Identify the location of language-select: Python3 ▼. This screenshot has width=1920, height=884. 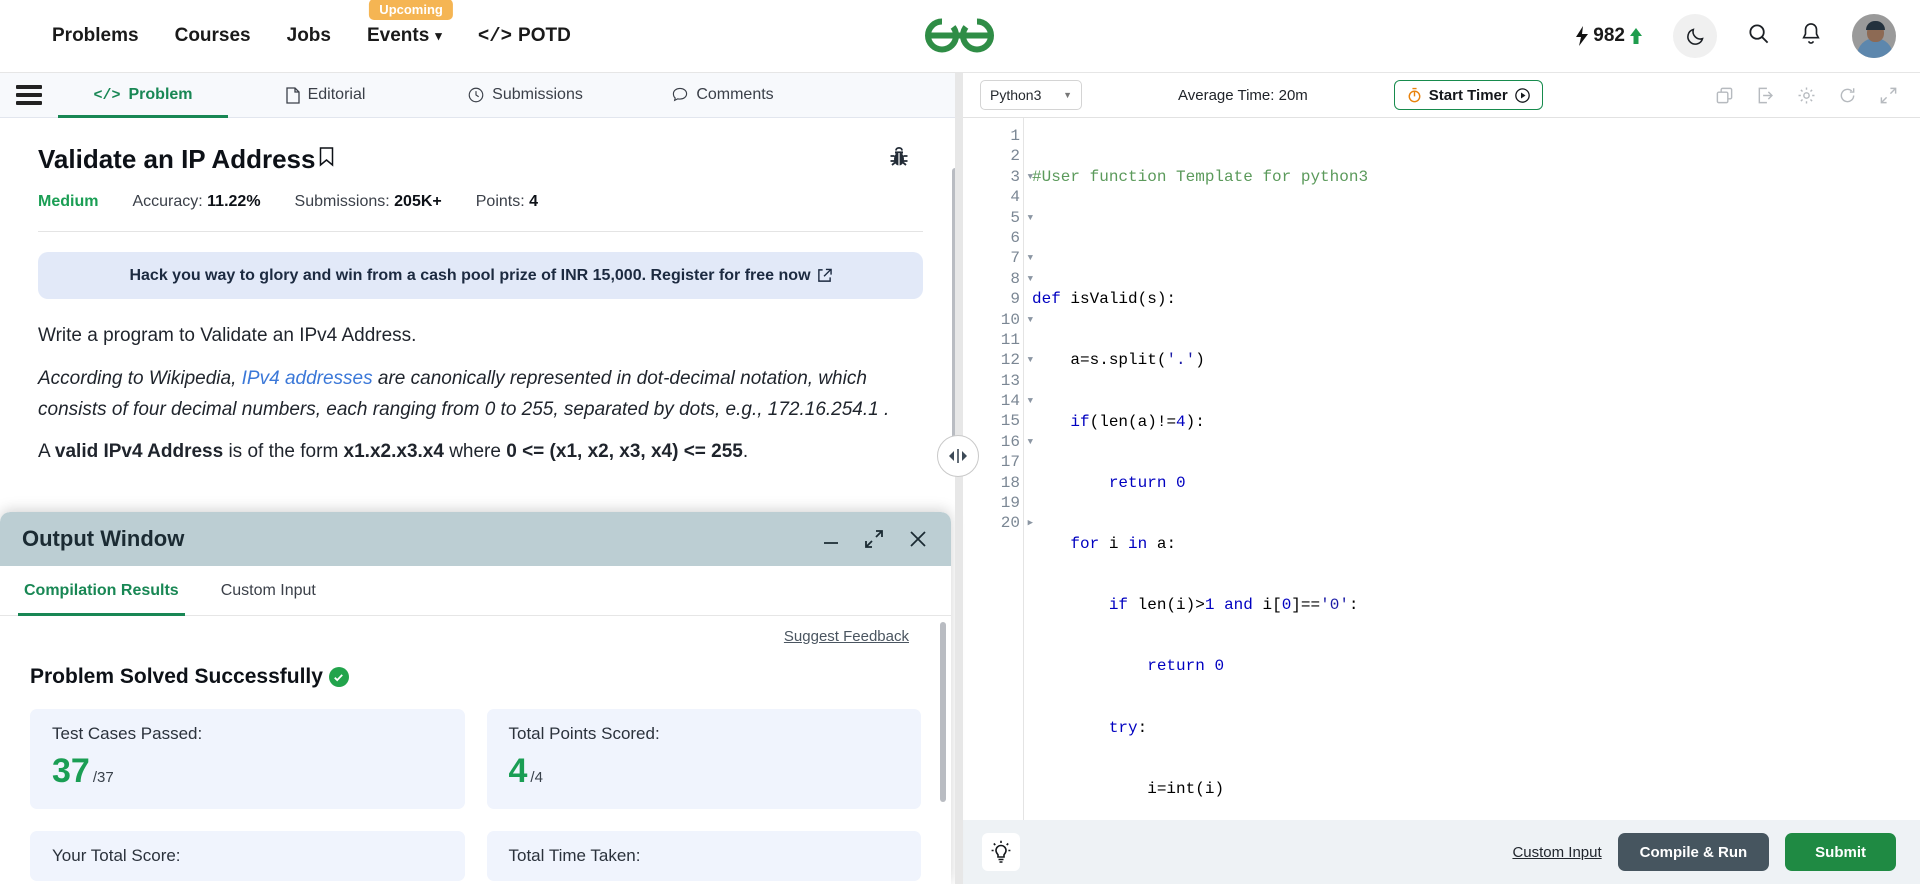
(1031, 95).